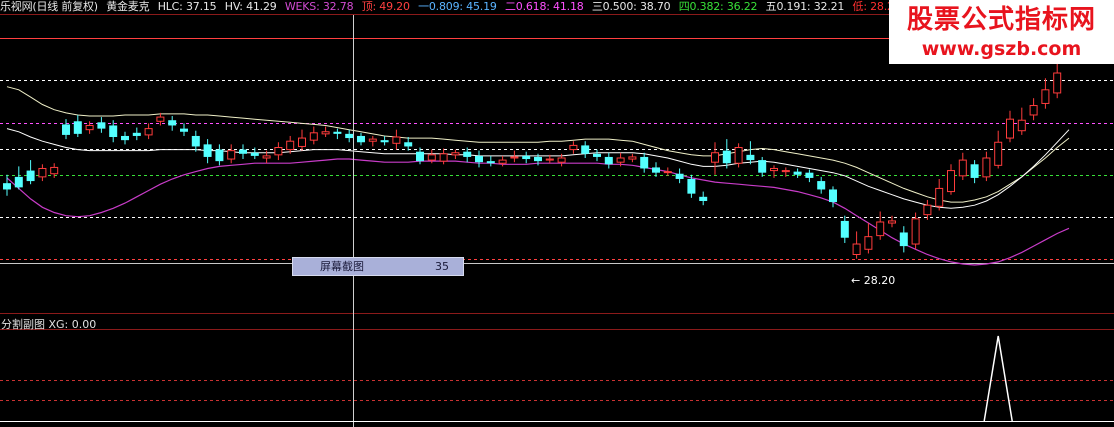 Image resolution: width=1114 pixels, height=427 pixels. Describe the element at coordinates (873, 6) in the screenshot. I see `low-value: 低: 28.2` at that location.